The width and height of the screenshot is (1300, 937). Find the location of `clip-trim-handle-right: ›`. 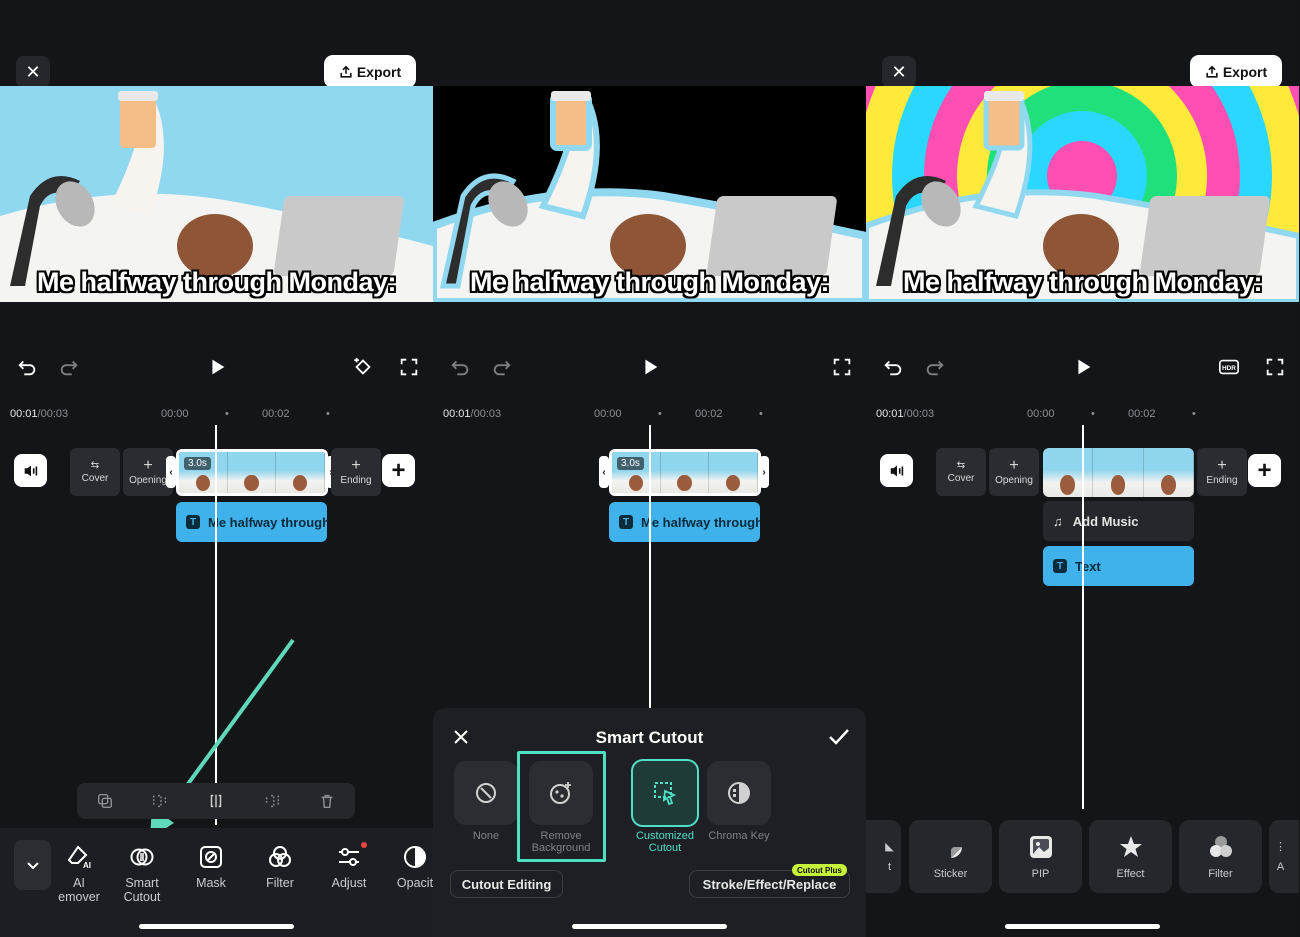

clip-trim-handle-right: › is located at coordinates (764, 472).